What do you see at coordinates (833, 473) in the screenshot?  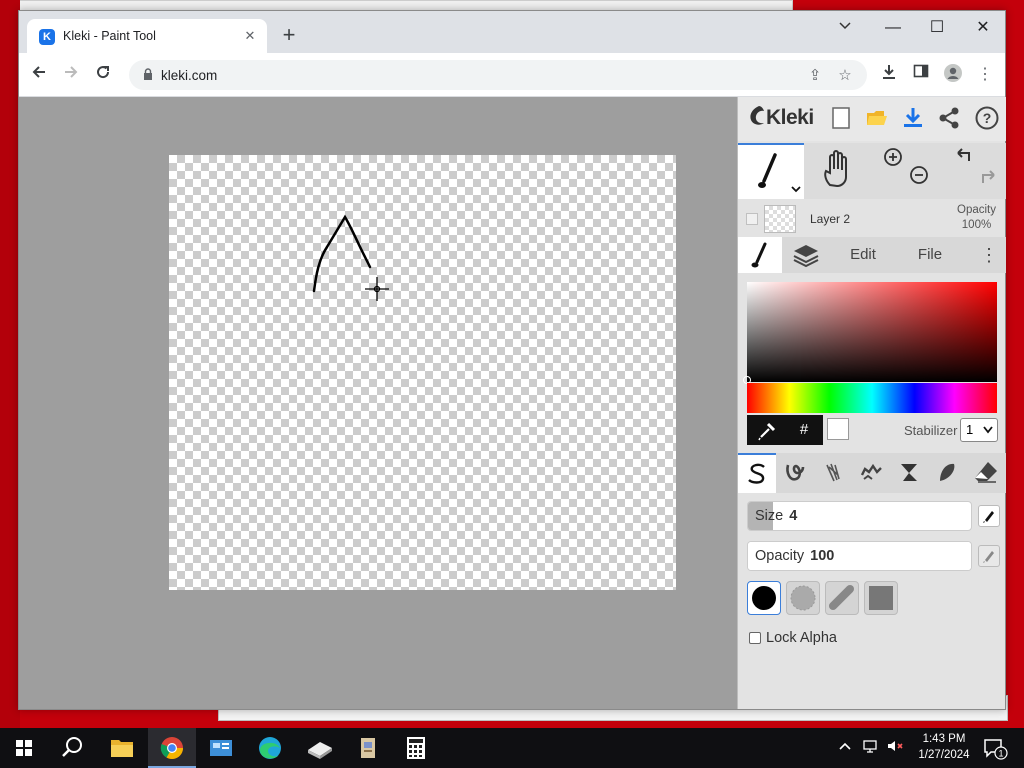 I see `sketchy-brush-tab` at bounding box center [833, 473].